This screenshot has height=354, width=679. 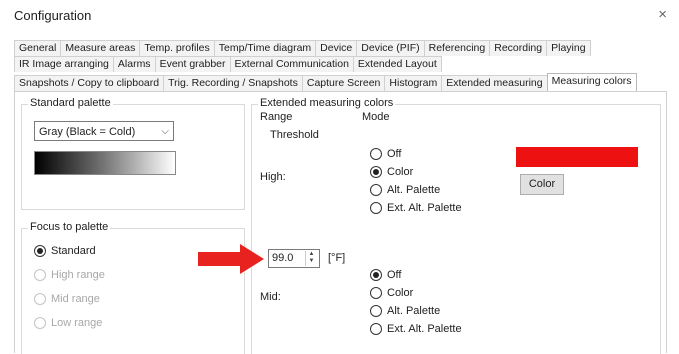 What do you see at coordinates (542, 184) in the screenshot?
I see `high-color-button: Color` at bounding box center [542, 184].